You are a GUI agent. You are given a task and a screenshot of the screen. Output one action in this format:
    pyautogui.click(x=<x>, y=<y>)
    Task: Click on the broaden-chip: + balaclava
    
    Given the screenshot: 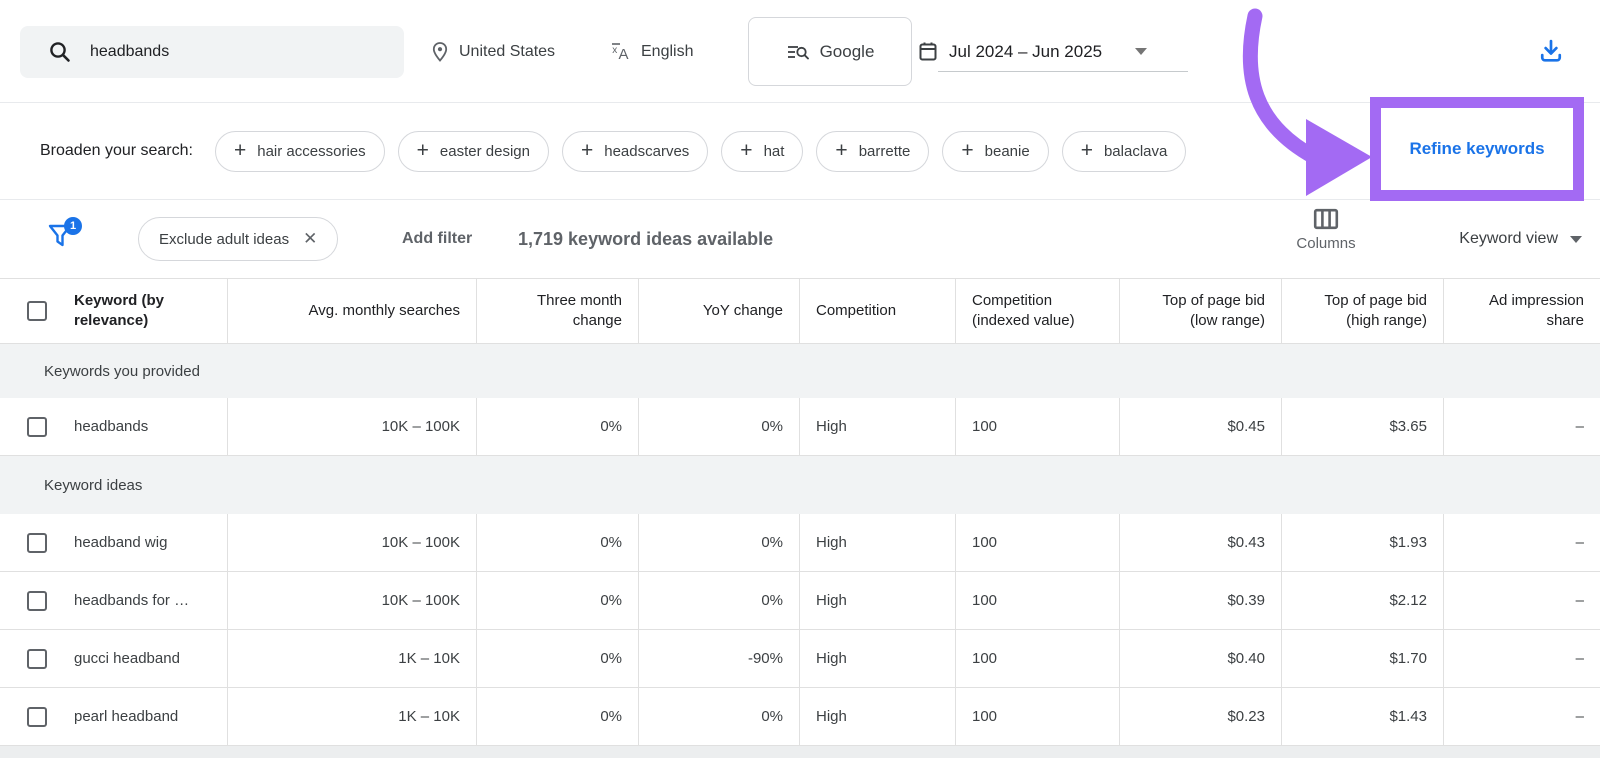 What is the action you would take?
    pyautogui.click(x=1124, y=151)
    